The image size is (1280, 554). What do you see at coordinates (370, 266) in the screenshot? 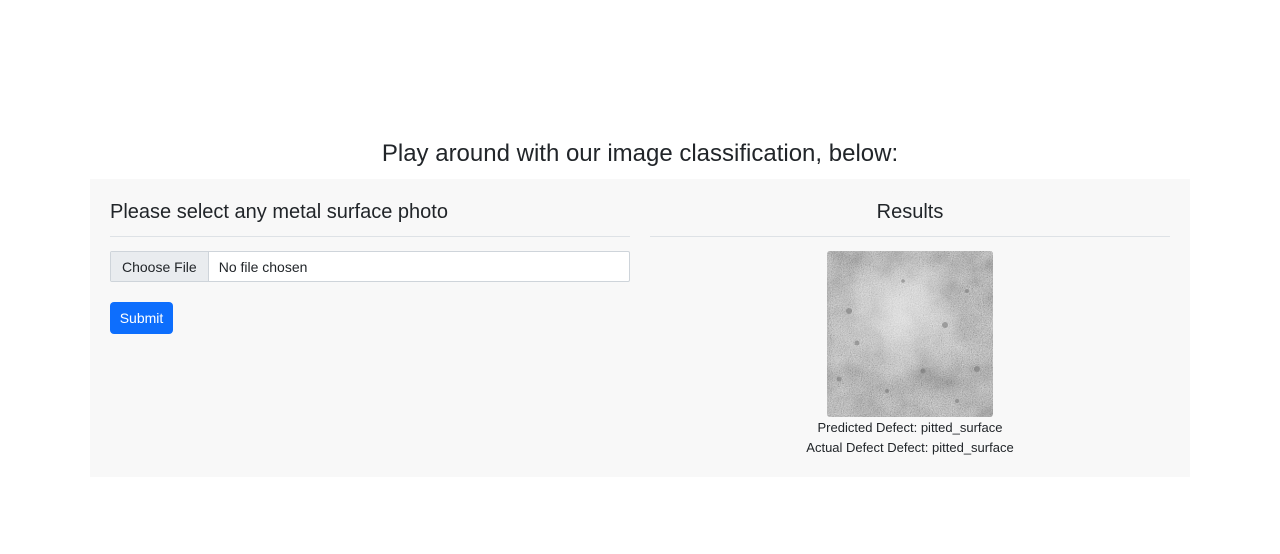
I see `file-input: Choose File No file chosen` at bounding box center [370, 266].